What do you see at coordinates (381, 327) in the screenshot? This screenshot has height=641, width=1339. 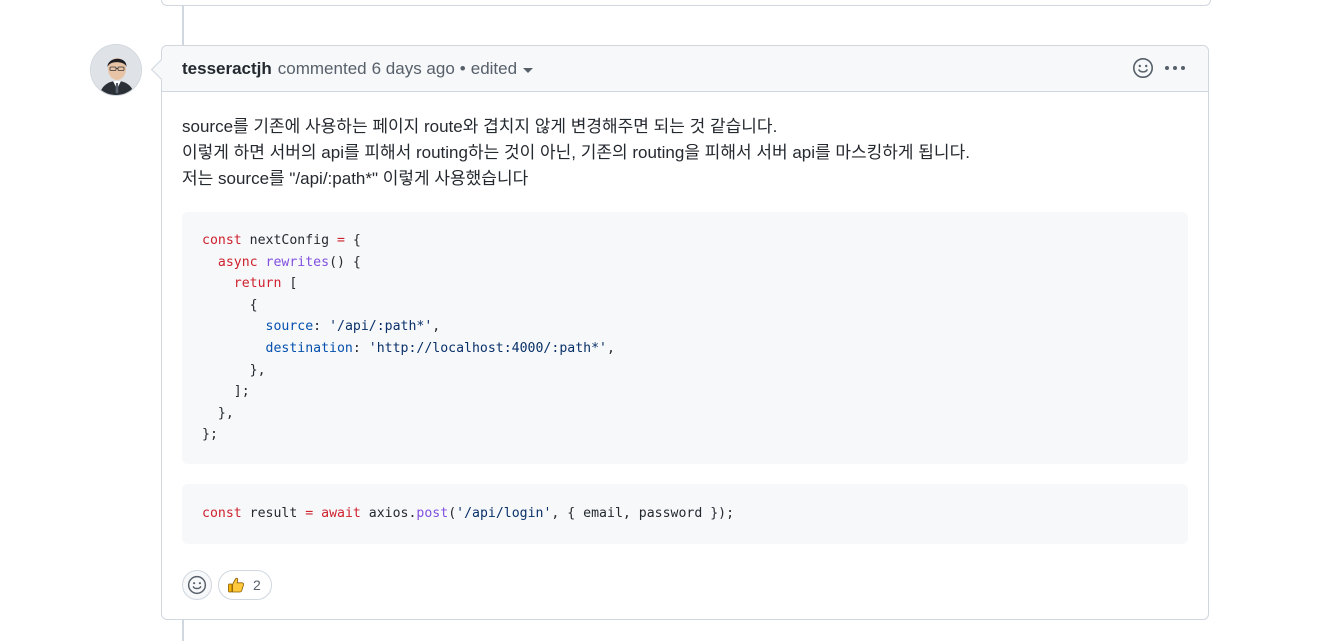 I see `code-token: '/api/:path*'` at bounding box center [381, 327].